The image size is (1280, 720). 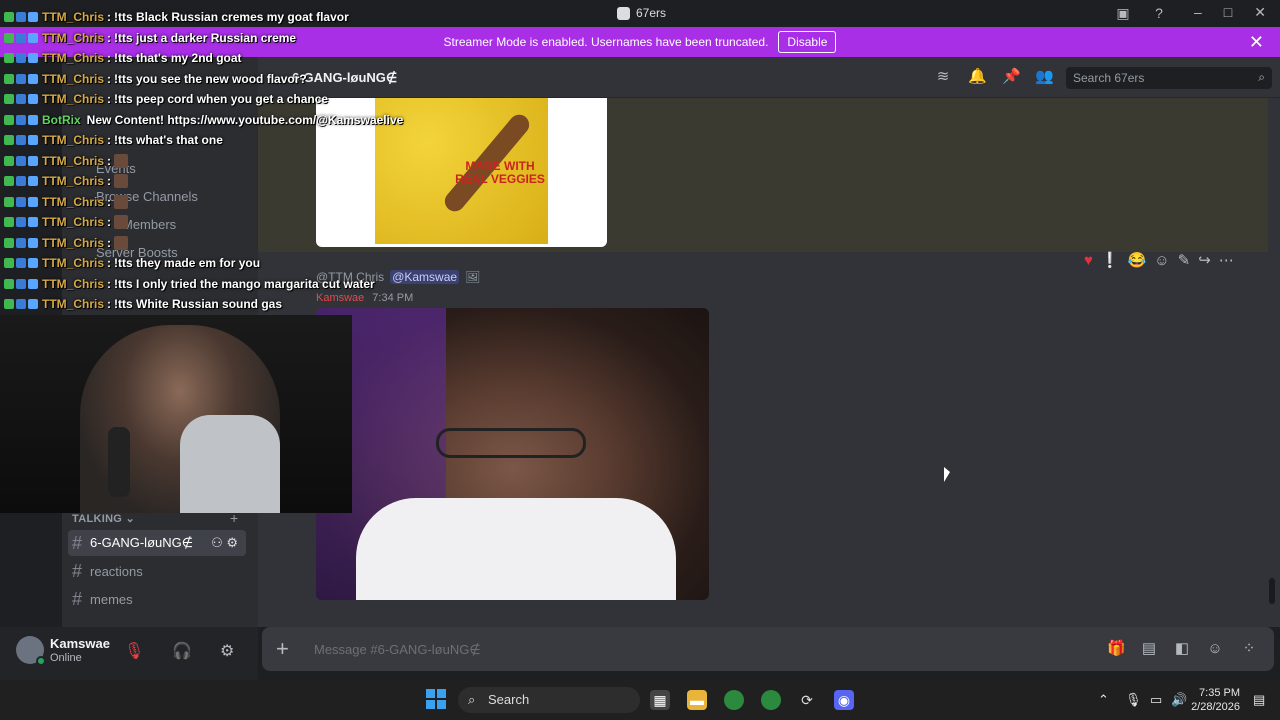 What do you see at coordinates (119, 462) in the screenshot?
I see `webcam-microphone` at bounding box center [119, 462].